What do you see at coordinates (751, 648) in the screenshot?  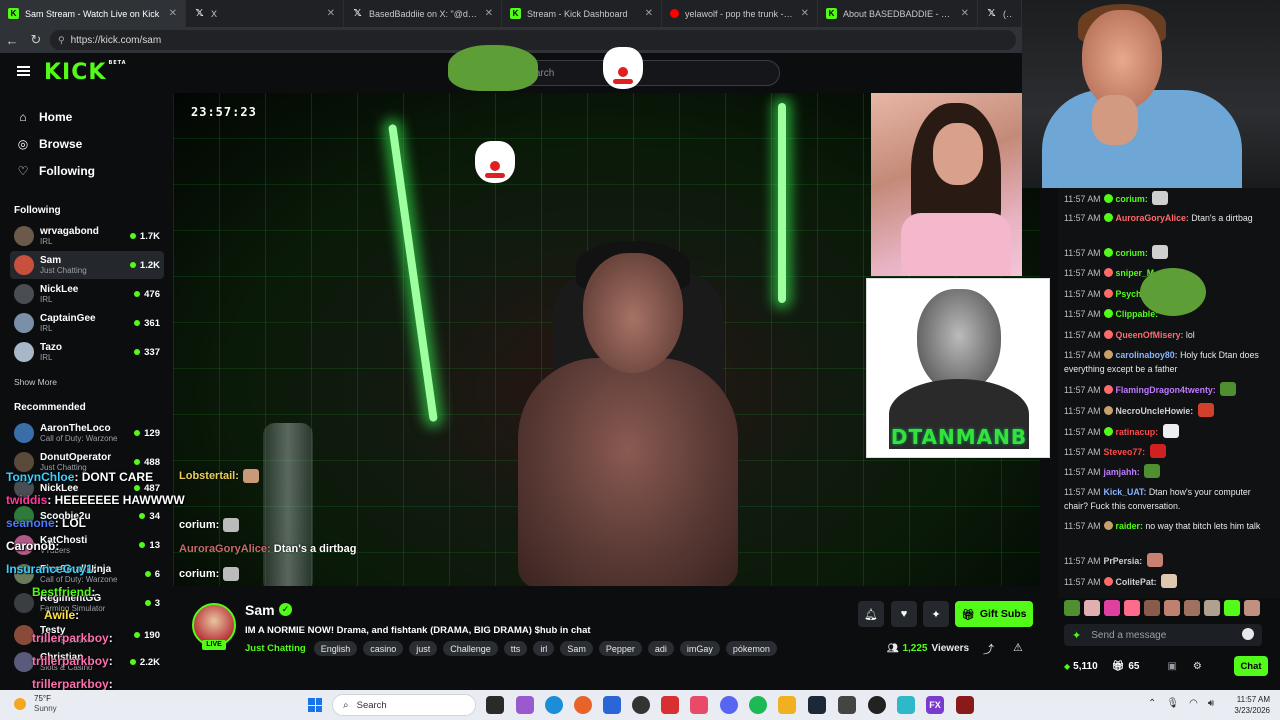 I see `tag: pókemon` at bounding box center [751, 648].